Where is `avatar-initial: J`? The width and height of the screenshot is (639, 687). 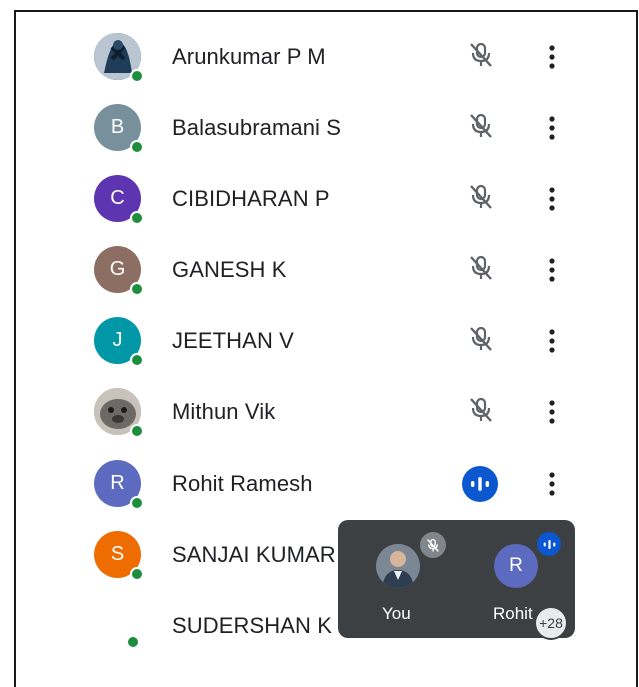
avatar-initial: J is located at coordinates (117, 340).